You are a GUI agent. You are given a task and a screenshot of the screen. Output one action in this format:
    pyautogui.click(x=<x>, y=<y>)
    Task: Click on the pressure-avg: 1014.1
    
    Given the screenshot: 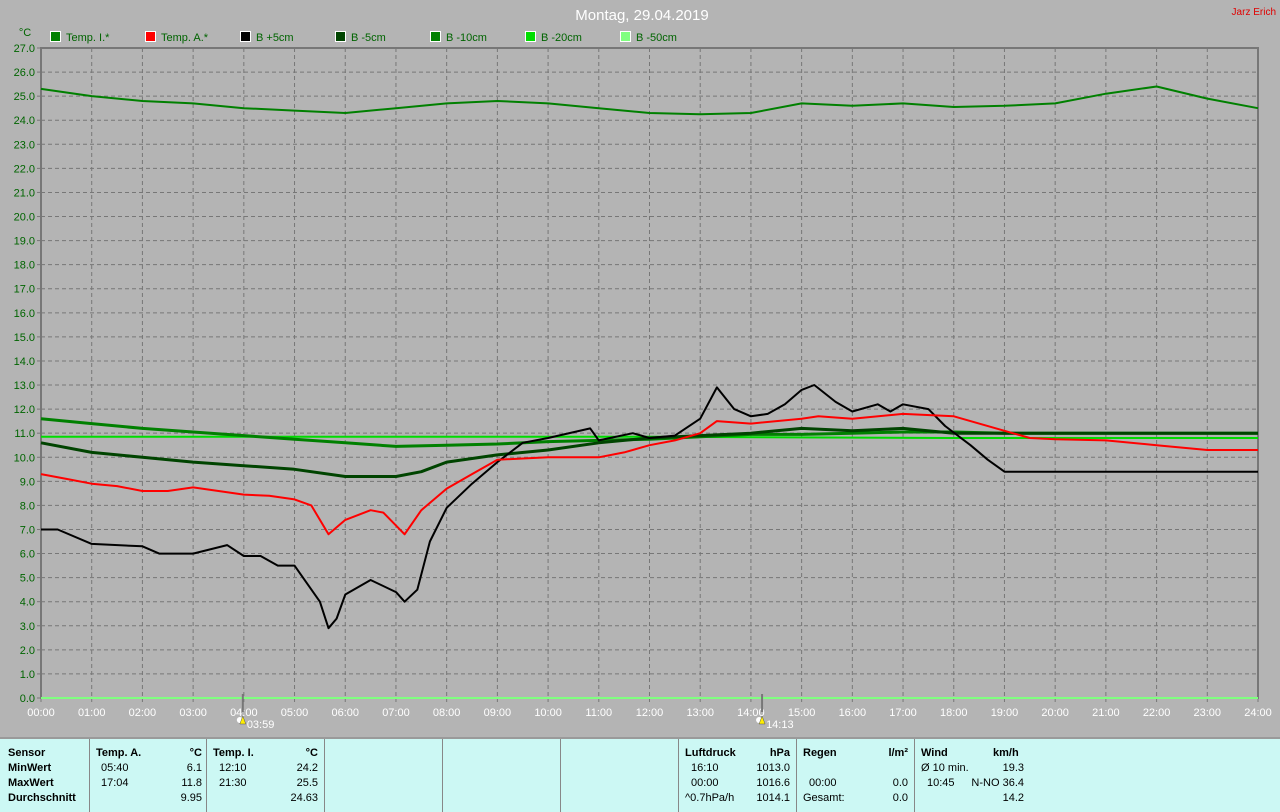 What is the action you would take?
    pyautogui.click(x=773, y=798)
    